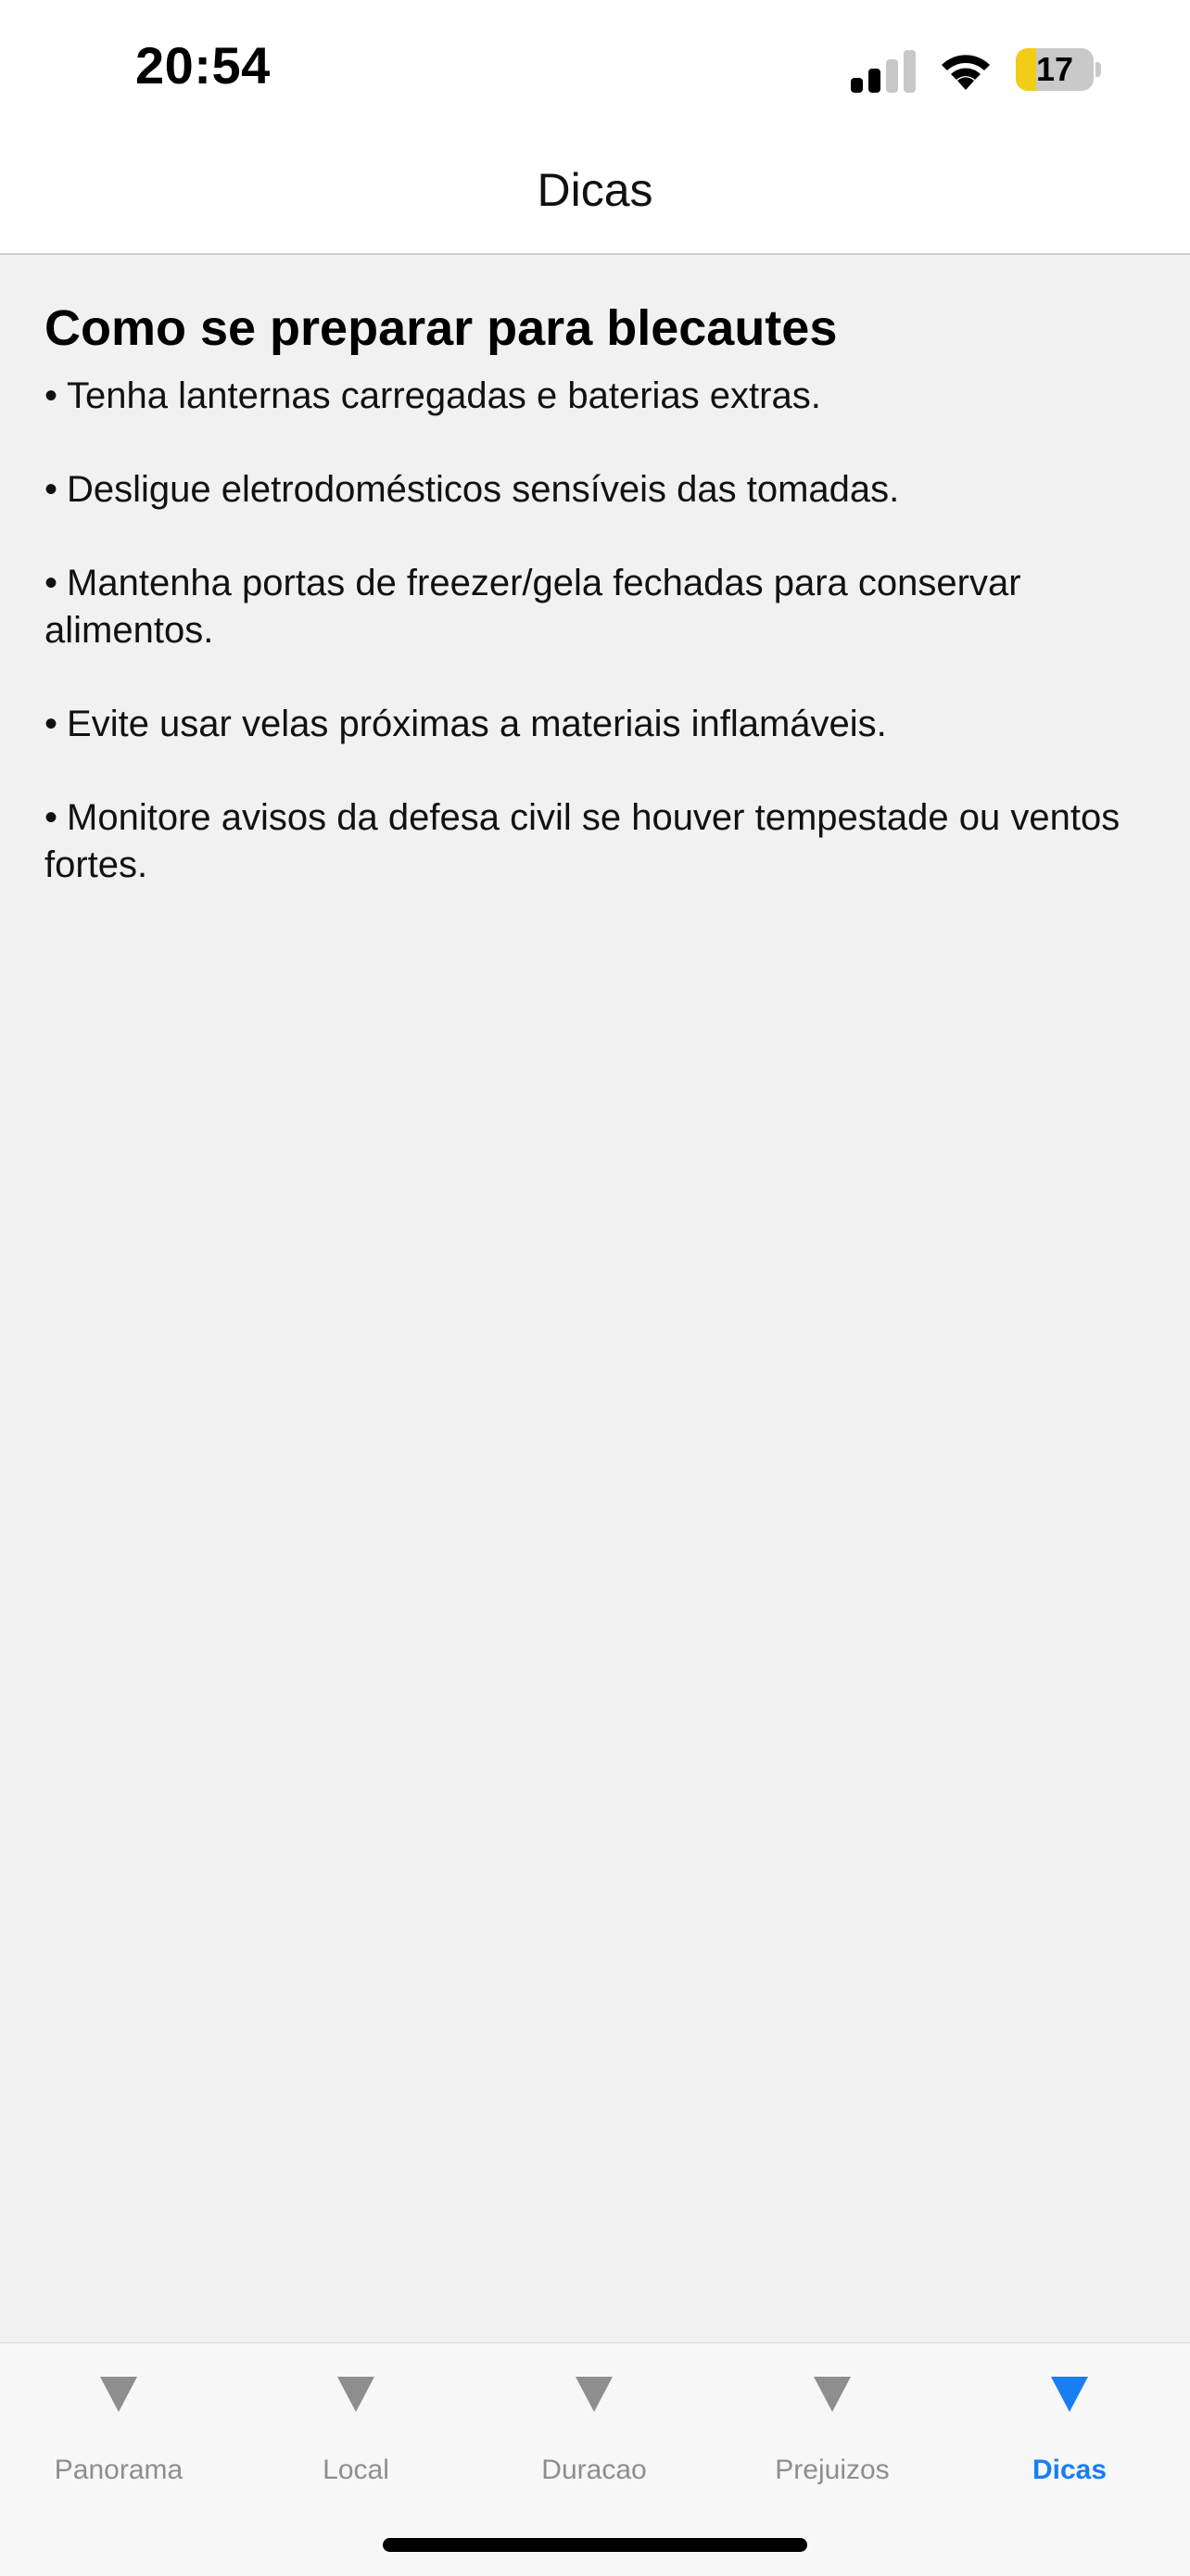  Describe the element at coordinates (203, 65) in the screenshot. I see `status-time: 20:54` at that location.